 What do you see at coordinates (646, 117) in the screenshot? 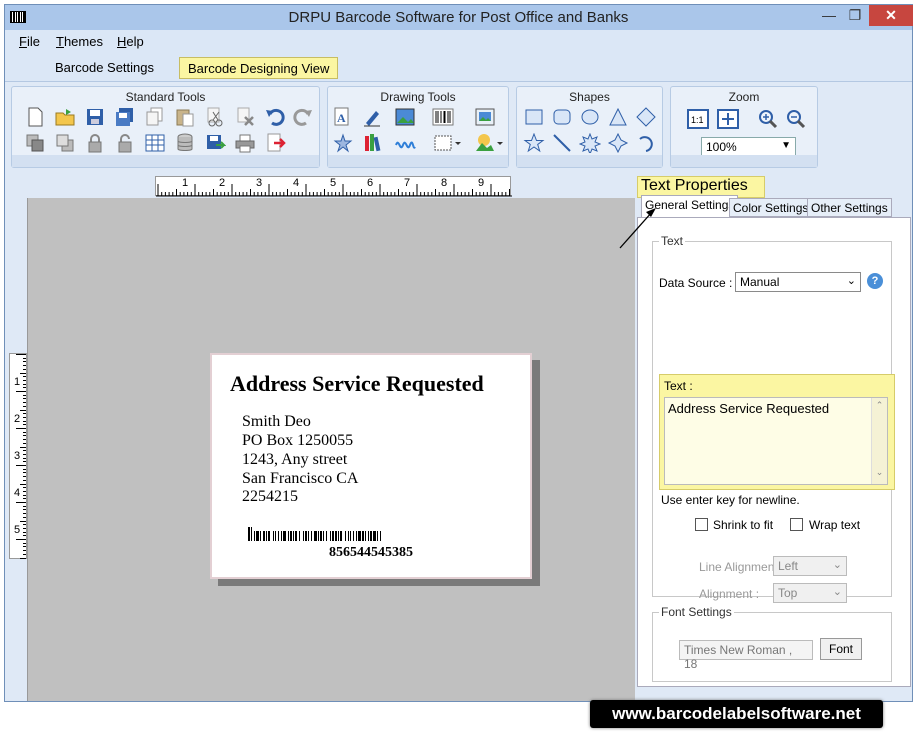
I see `diamond-icon` at bounding box center [646, 117].